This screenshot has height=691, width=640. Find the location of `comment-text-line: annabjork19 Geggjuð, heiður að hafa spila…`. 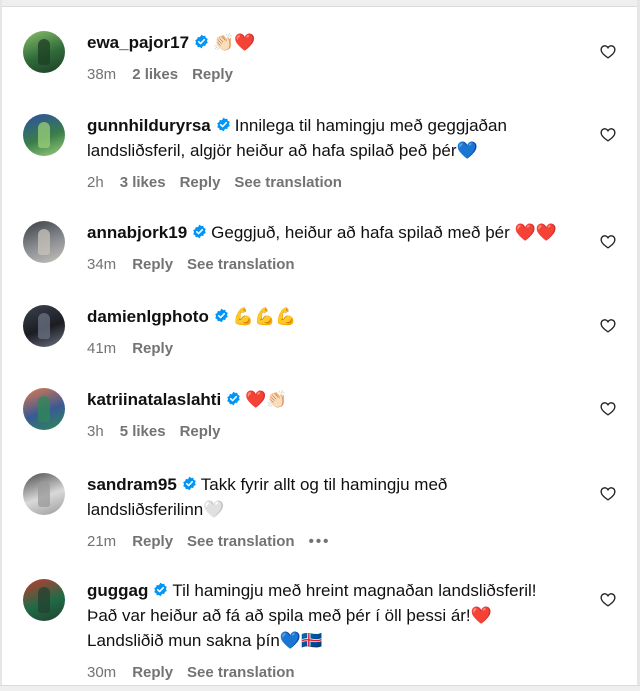

comment-text-line: annabjork19 Geggjuð, heiður að hafa spila… is located at coordinates (333, 232).